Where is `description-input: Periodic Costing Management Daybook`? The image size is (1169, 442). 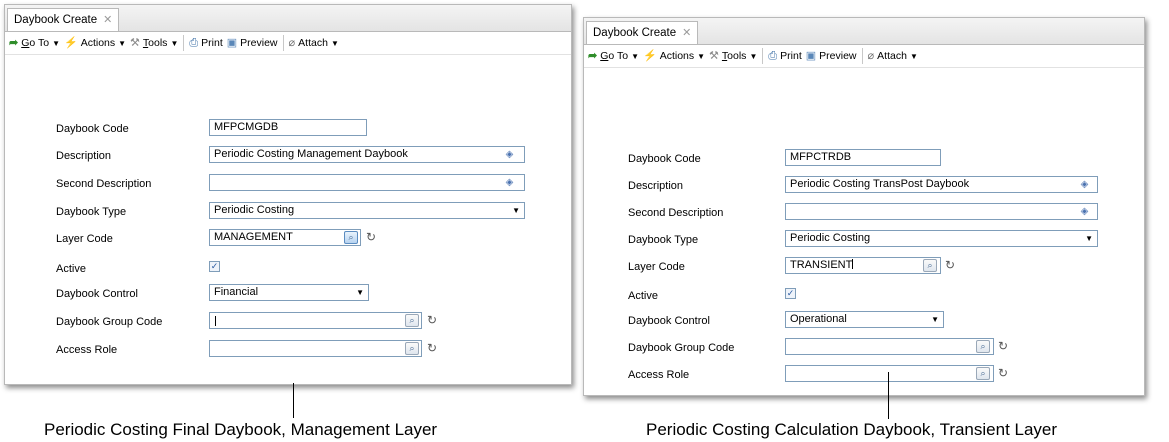
description-input: Periodic Costing Management Daybook is located at coordinates (367, 154).